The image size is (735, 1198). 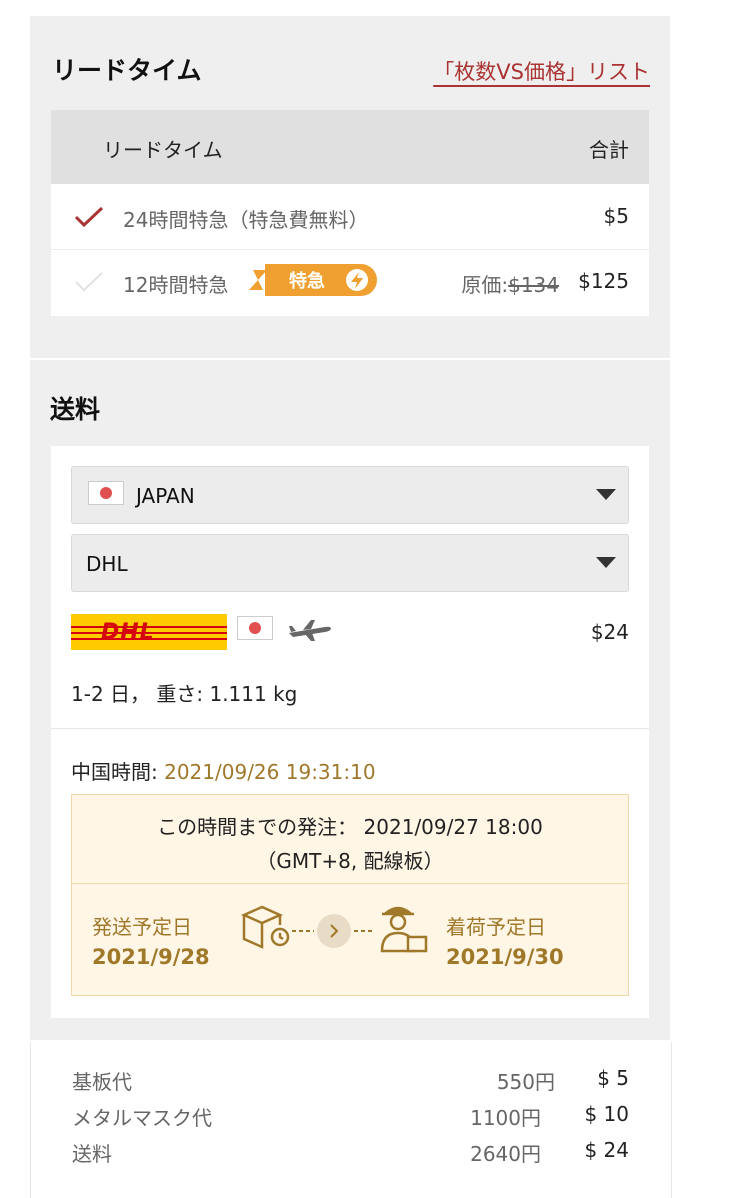 I want to click on package-icon, so click(x=265, y=927).